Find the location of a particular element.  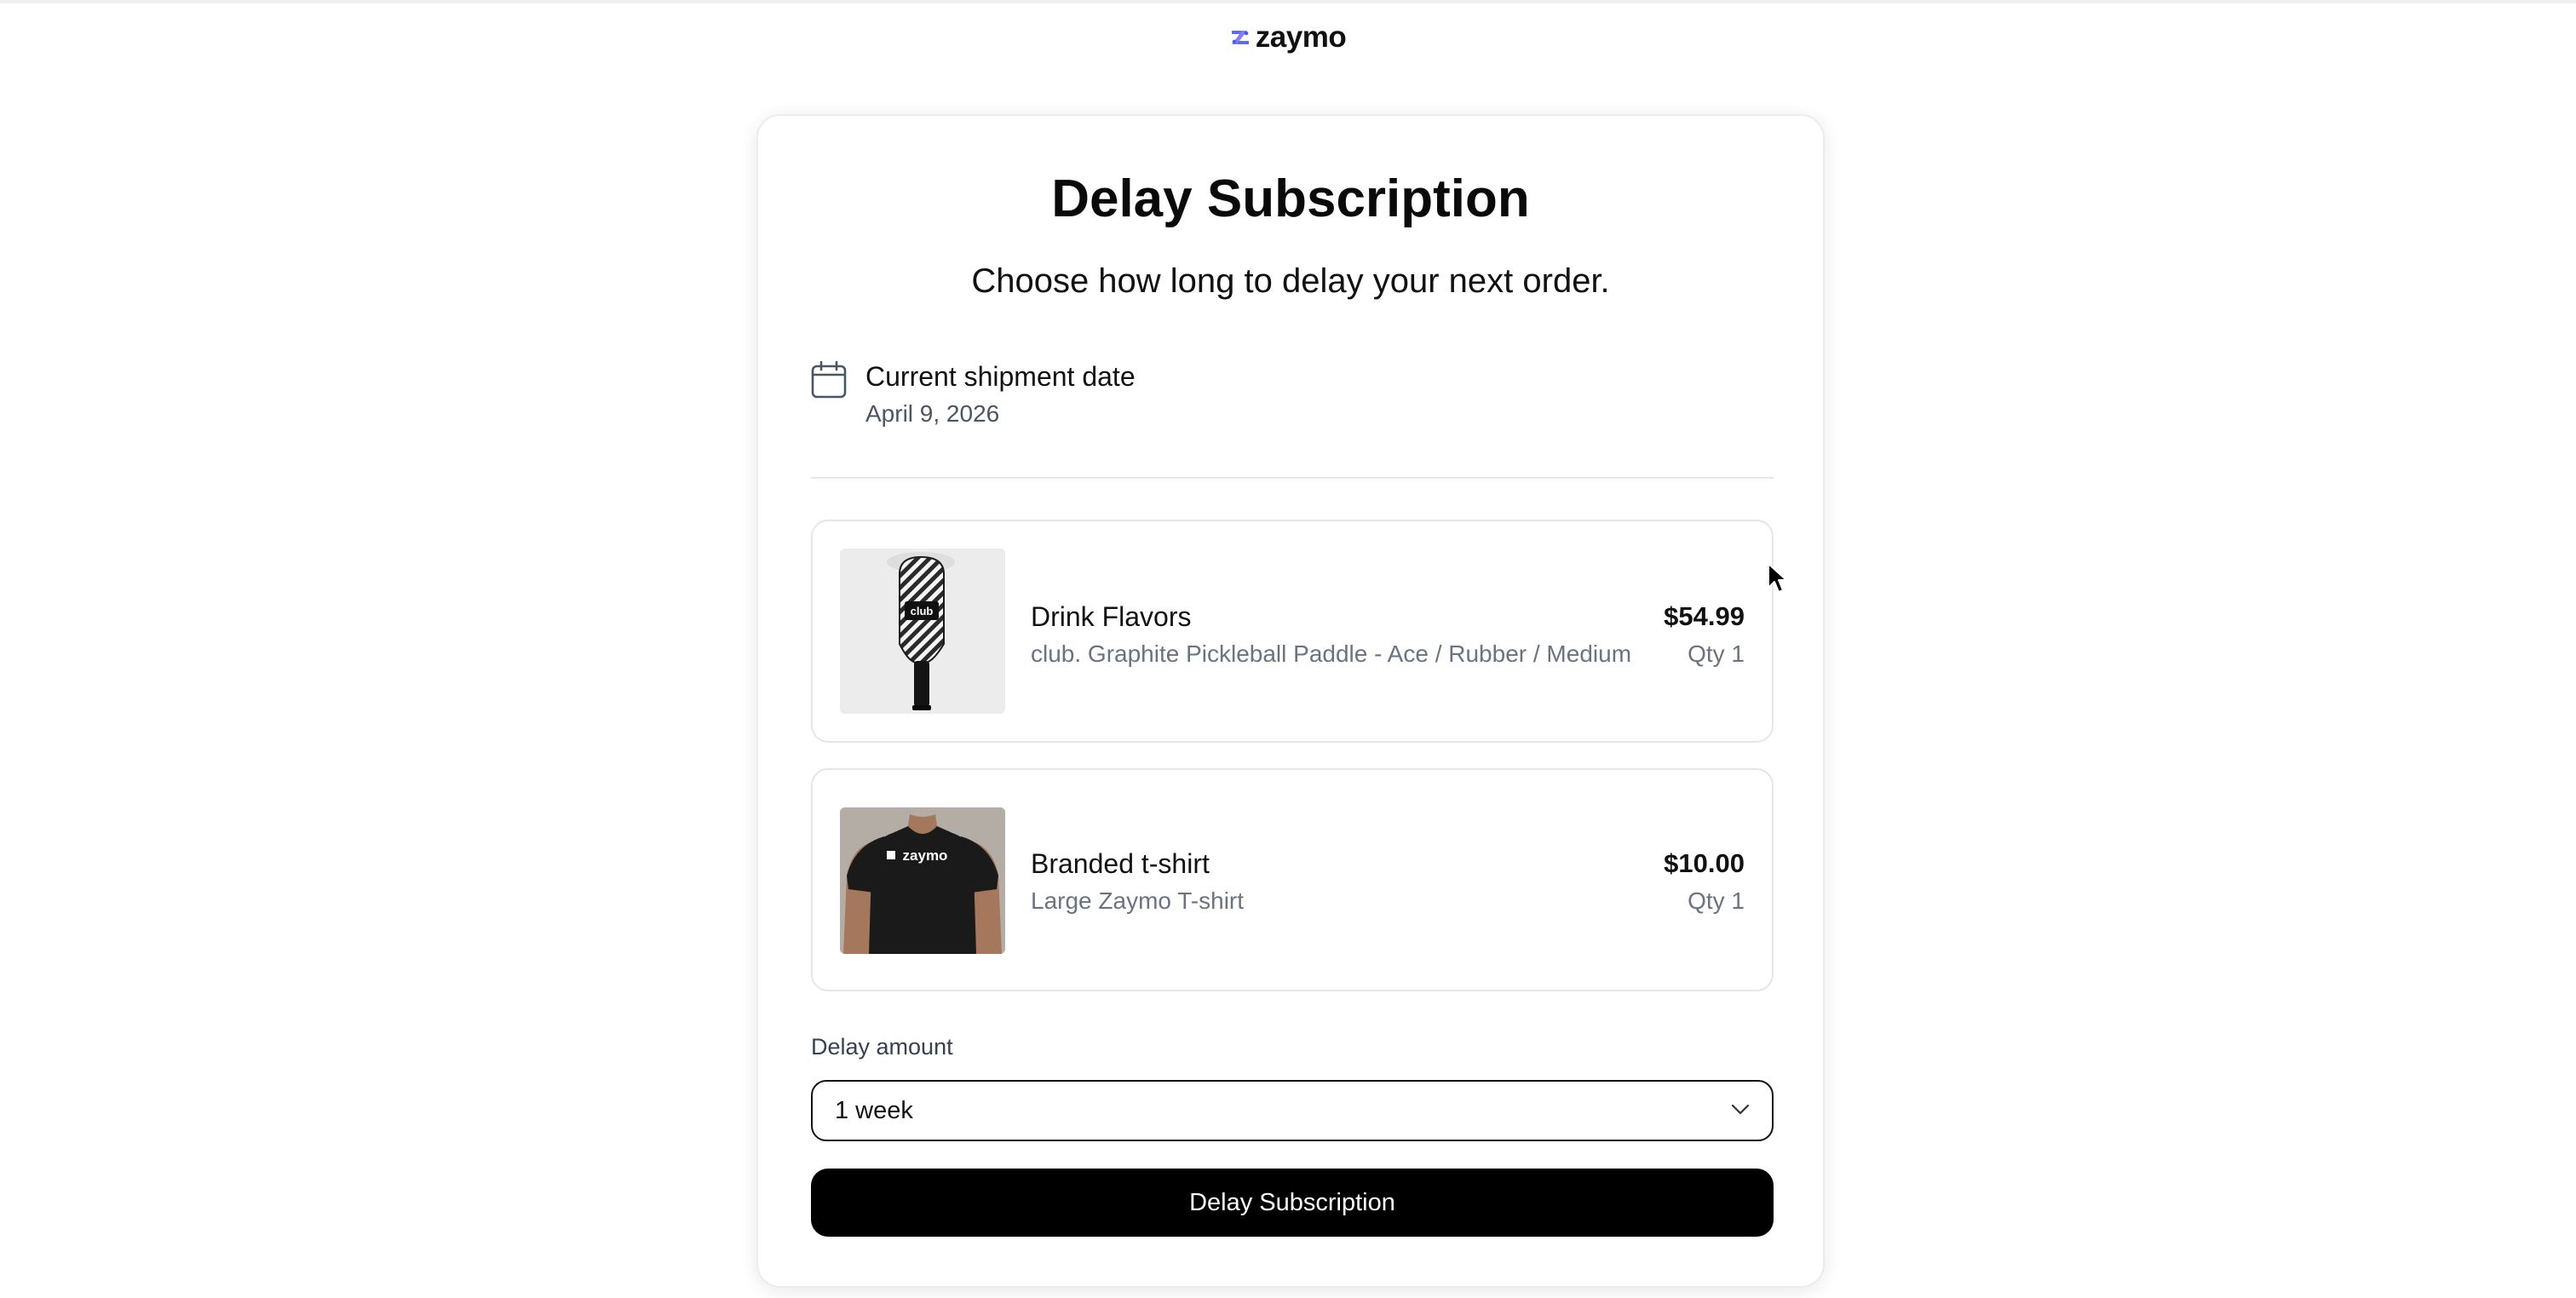

product-image-paddle: club is located at coordinates (923, 631).